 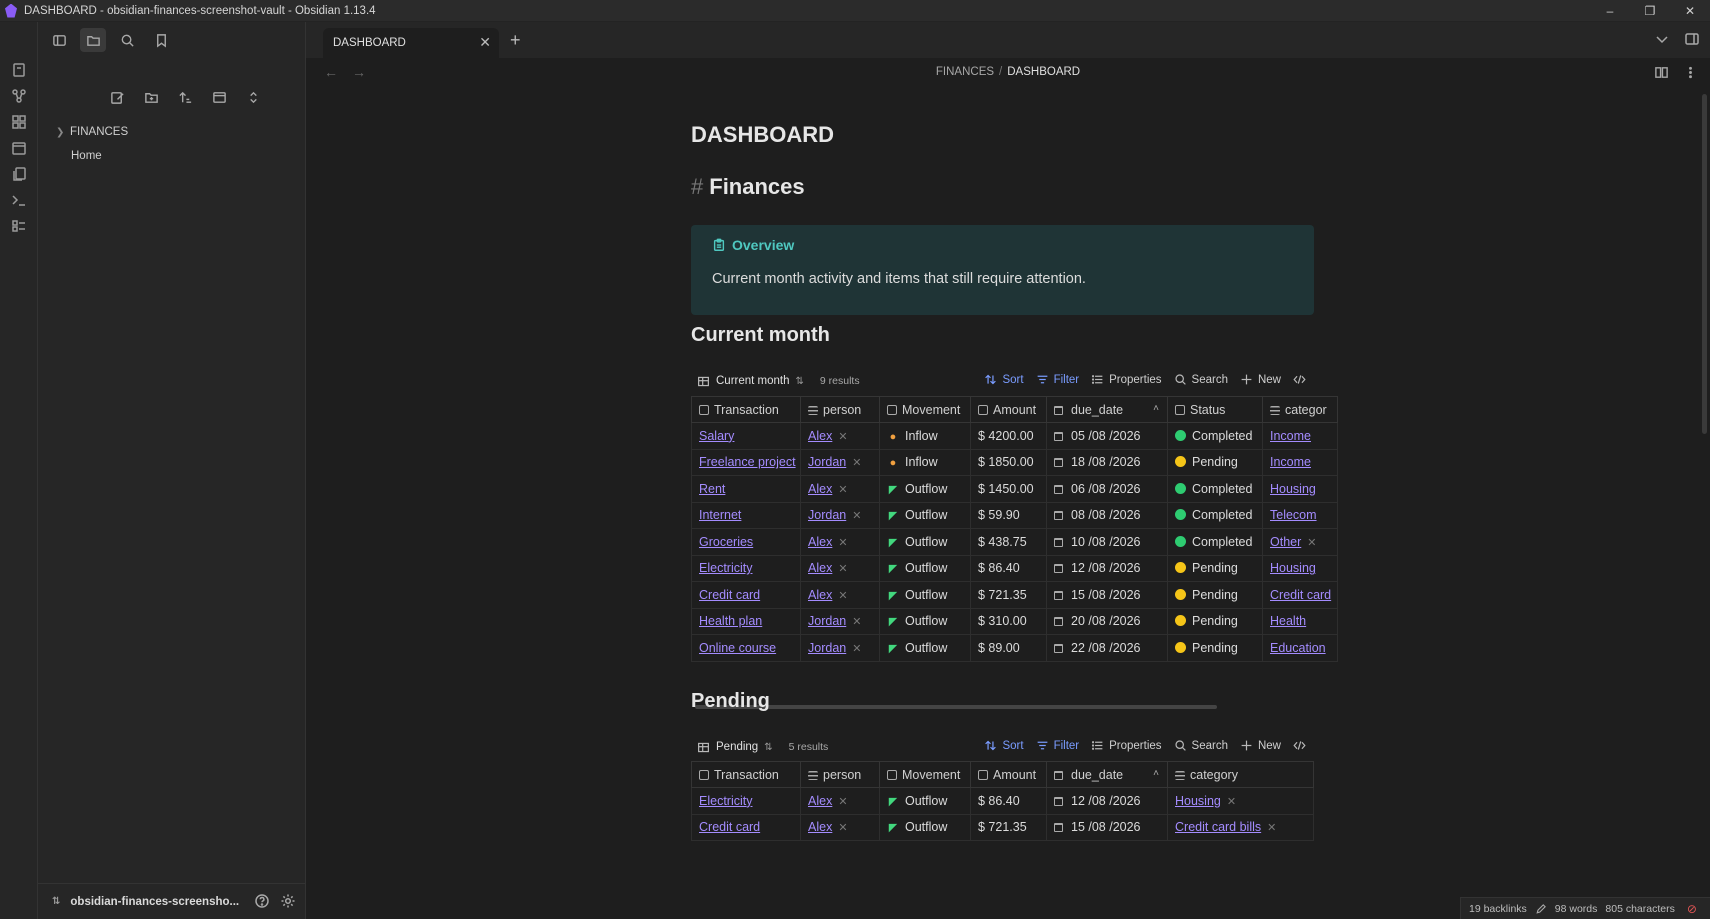 I want to click on calendar-icon, so click(x=19, y=148).